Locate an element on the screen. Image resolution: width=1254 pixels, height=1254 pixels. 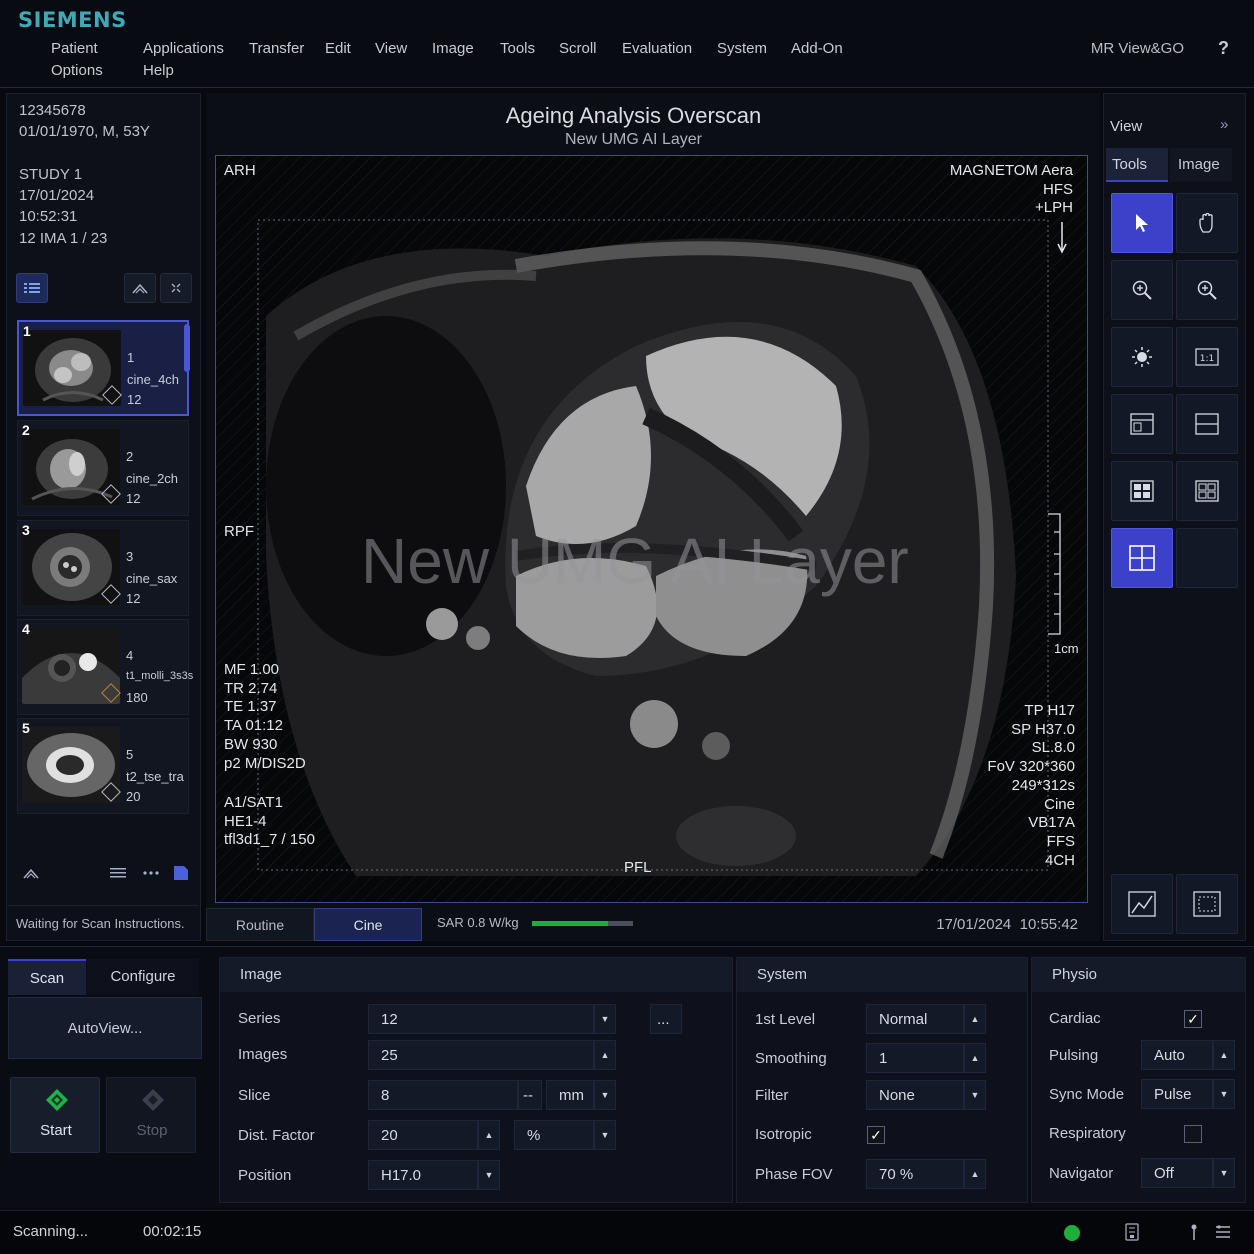
image-count: 12 IMA 1 / 23 is located at coordinates (63, 238).